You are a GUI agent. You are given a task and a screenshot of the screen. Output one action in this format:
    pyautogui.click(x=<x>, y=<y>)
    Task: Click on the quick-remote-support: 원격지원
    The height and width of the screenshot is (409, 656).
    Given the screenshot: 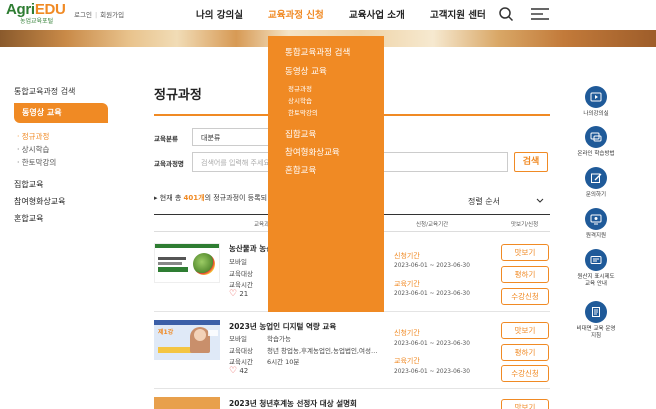 What is the action you would take?
    pyautogui.click(x=596, y=224)
    